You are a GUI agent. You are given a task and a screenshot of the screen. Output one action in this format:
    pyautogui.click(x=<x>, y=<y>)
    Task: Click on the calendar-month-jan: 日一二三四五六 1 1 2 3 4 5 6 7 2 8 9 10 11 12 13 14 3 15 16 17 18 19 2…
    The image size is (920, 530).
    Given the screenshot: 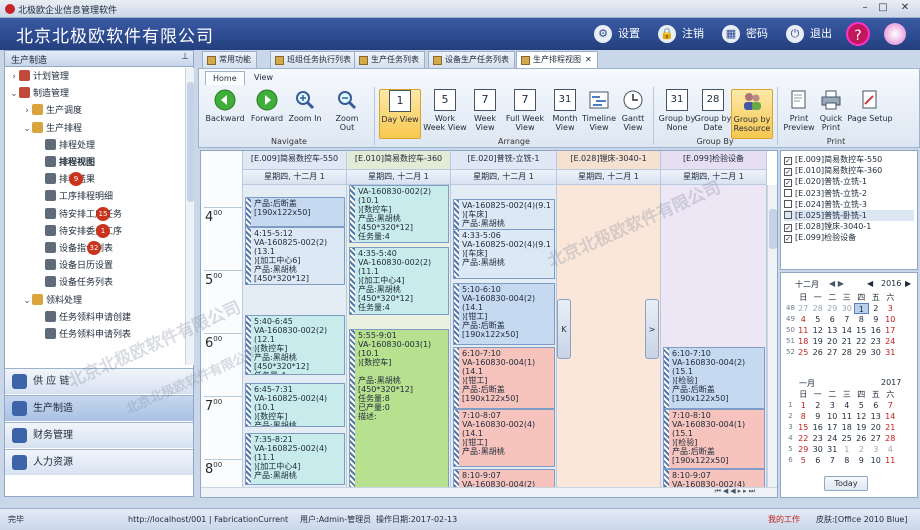 What is the action you would take?
    pyautogui.click(x=841, y=427)
    